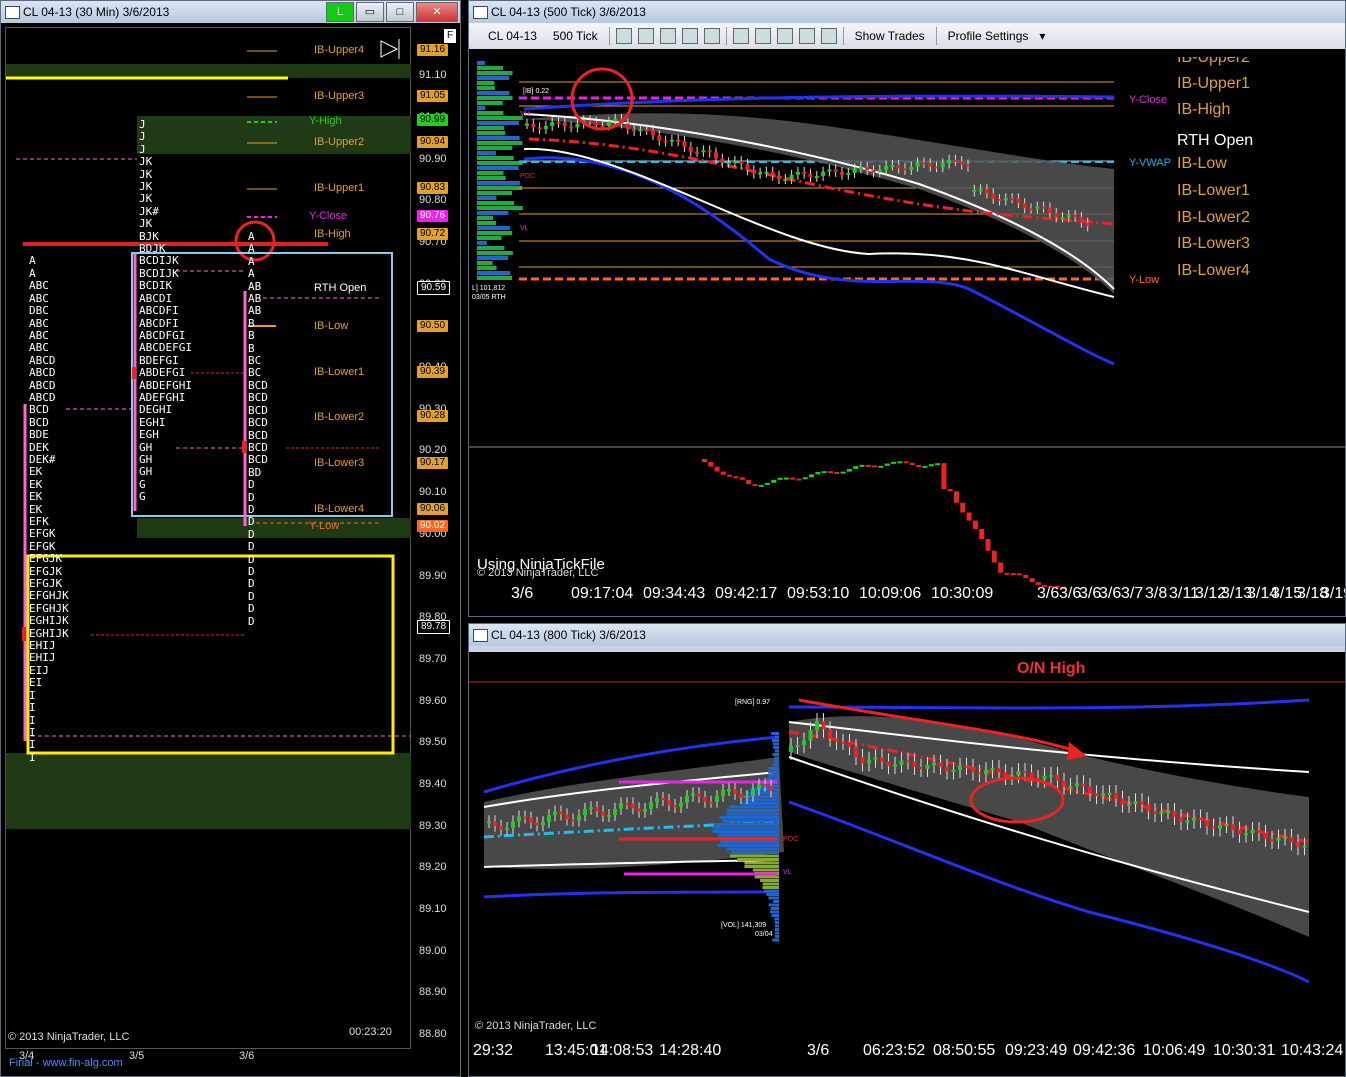 The image size is (1346, 1077). Describe the element at coordinates (624, 36) in the screenshot. I see `bar-type-icon` at that location.